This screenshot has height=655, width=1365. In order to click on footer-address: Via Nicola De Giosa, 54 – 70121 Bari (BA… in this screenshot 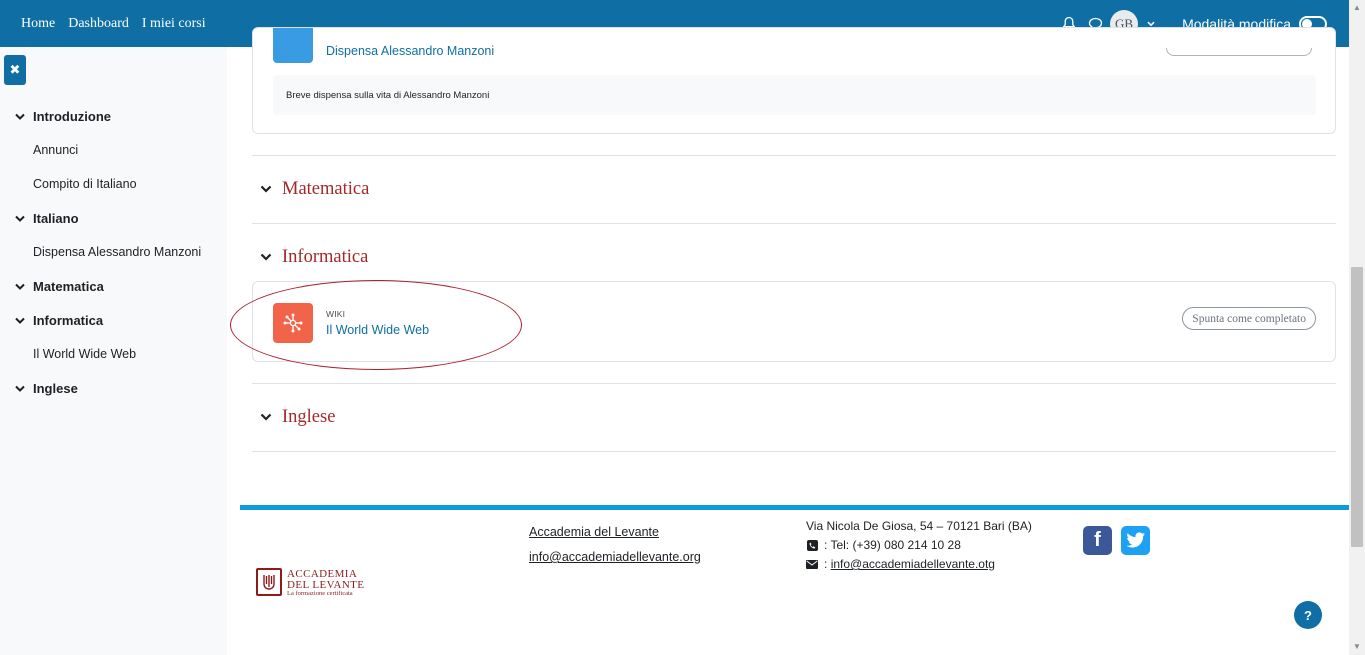, I will do `click(919, 526)`.